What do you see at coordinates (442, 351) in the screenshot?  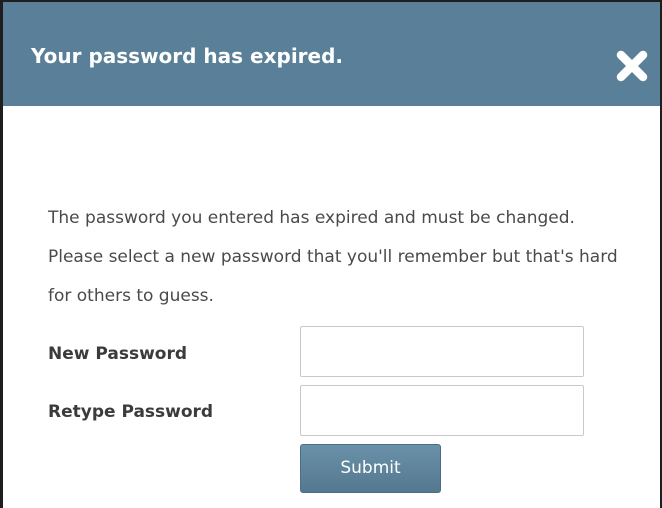 I see `new-password-input` at bounding box center [442, 351].